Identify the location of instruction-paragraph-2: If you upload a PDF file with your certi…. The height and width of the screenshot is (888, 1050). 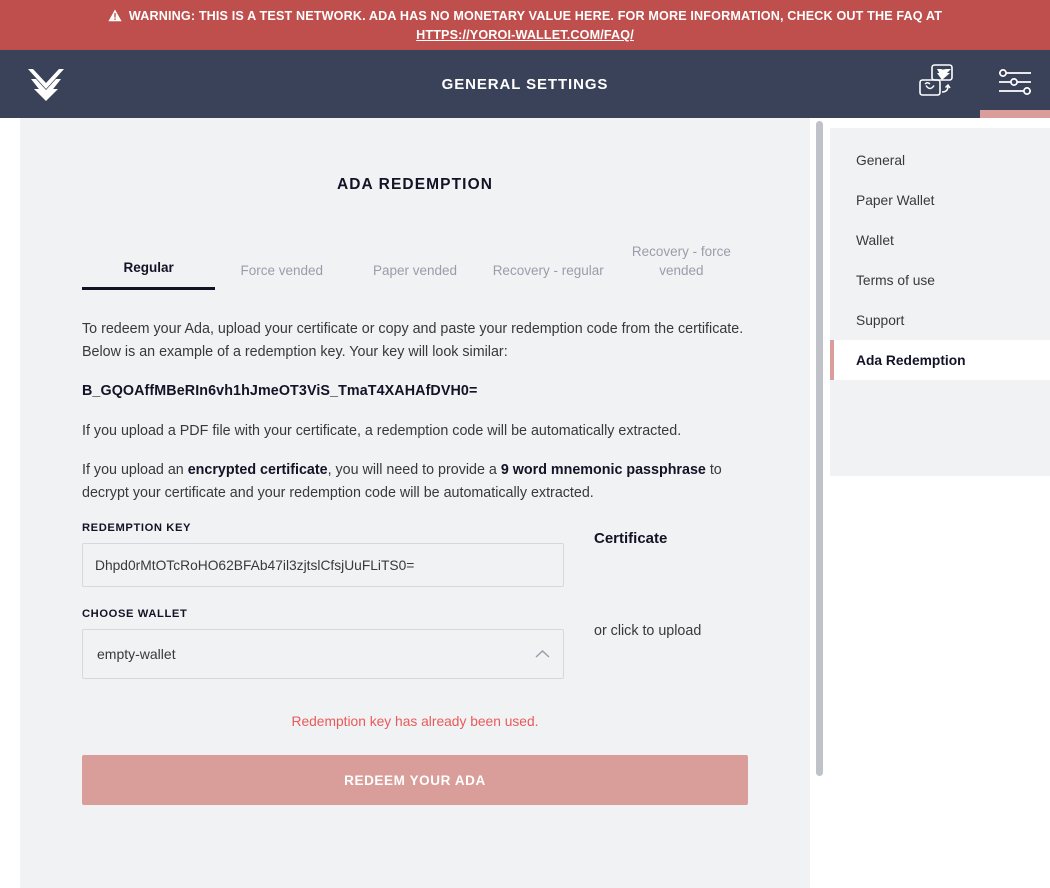
(382, 430).